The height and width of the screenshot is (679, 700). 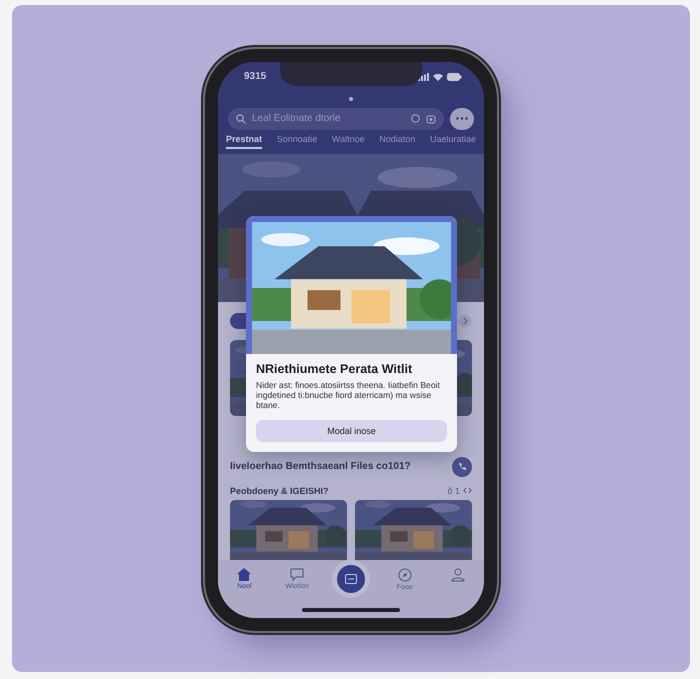 I want to click on profile-icon, so click(x=457, y=575).